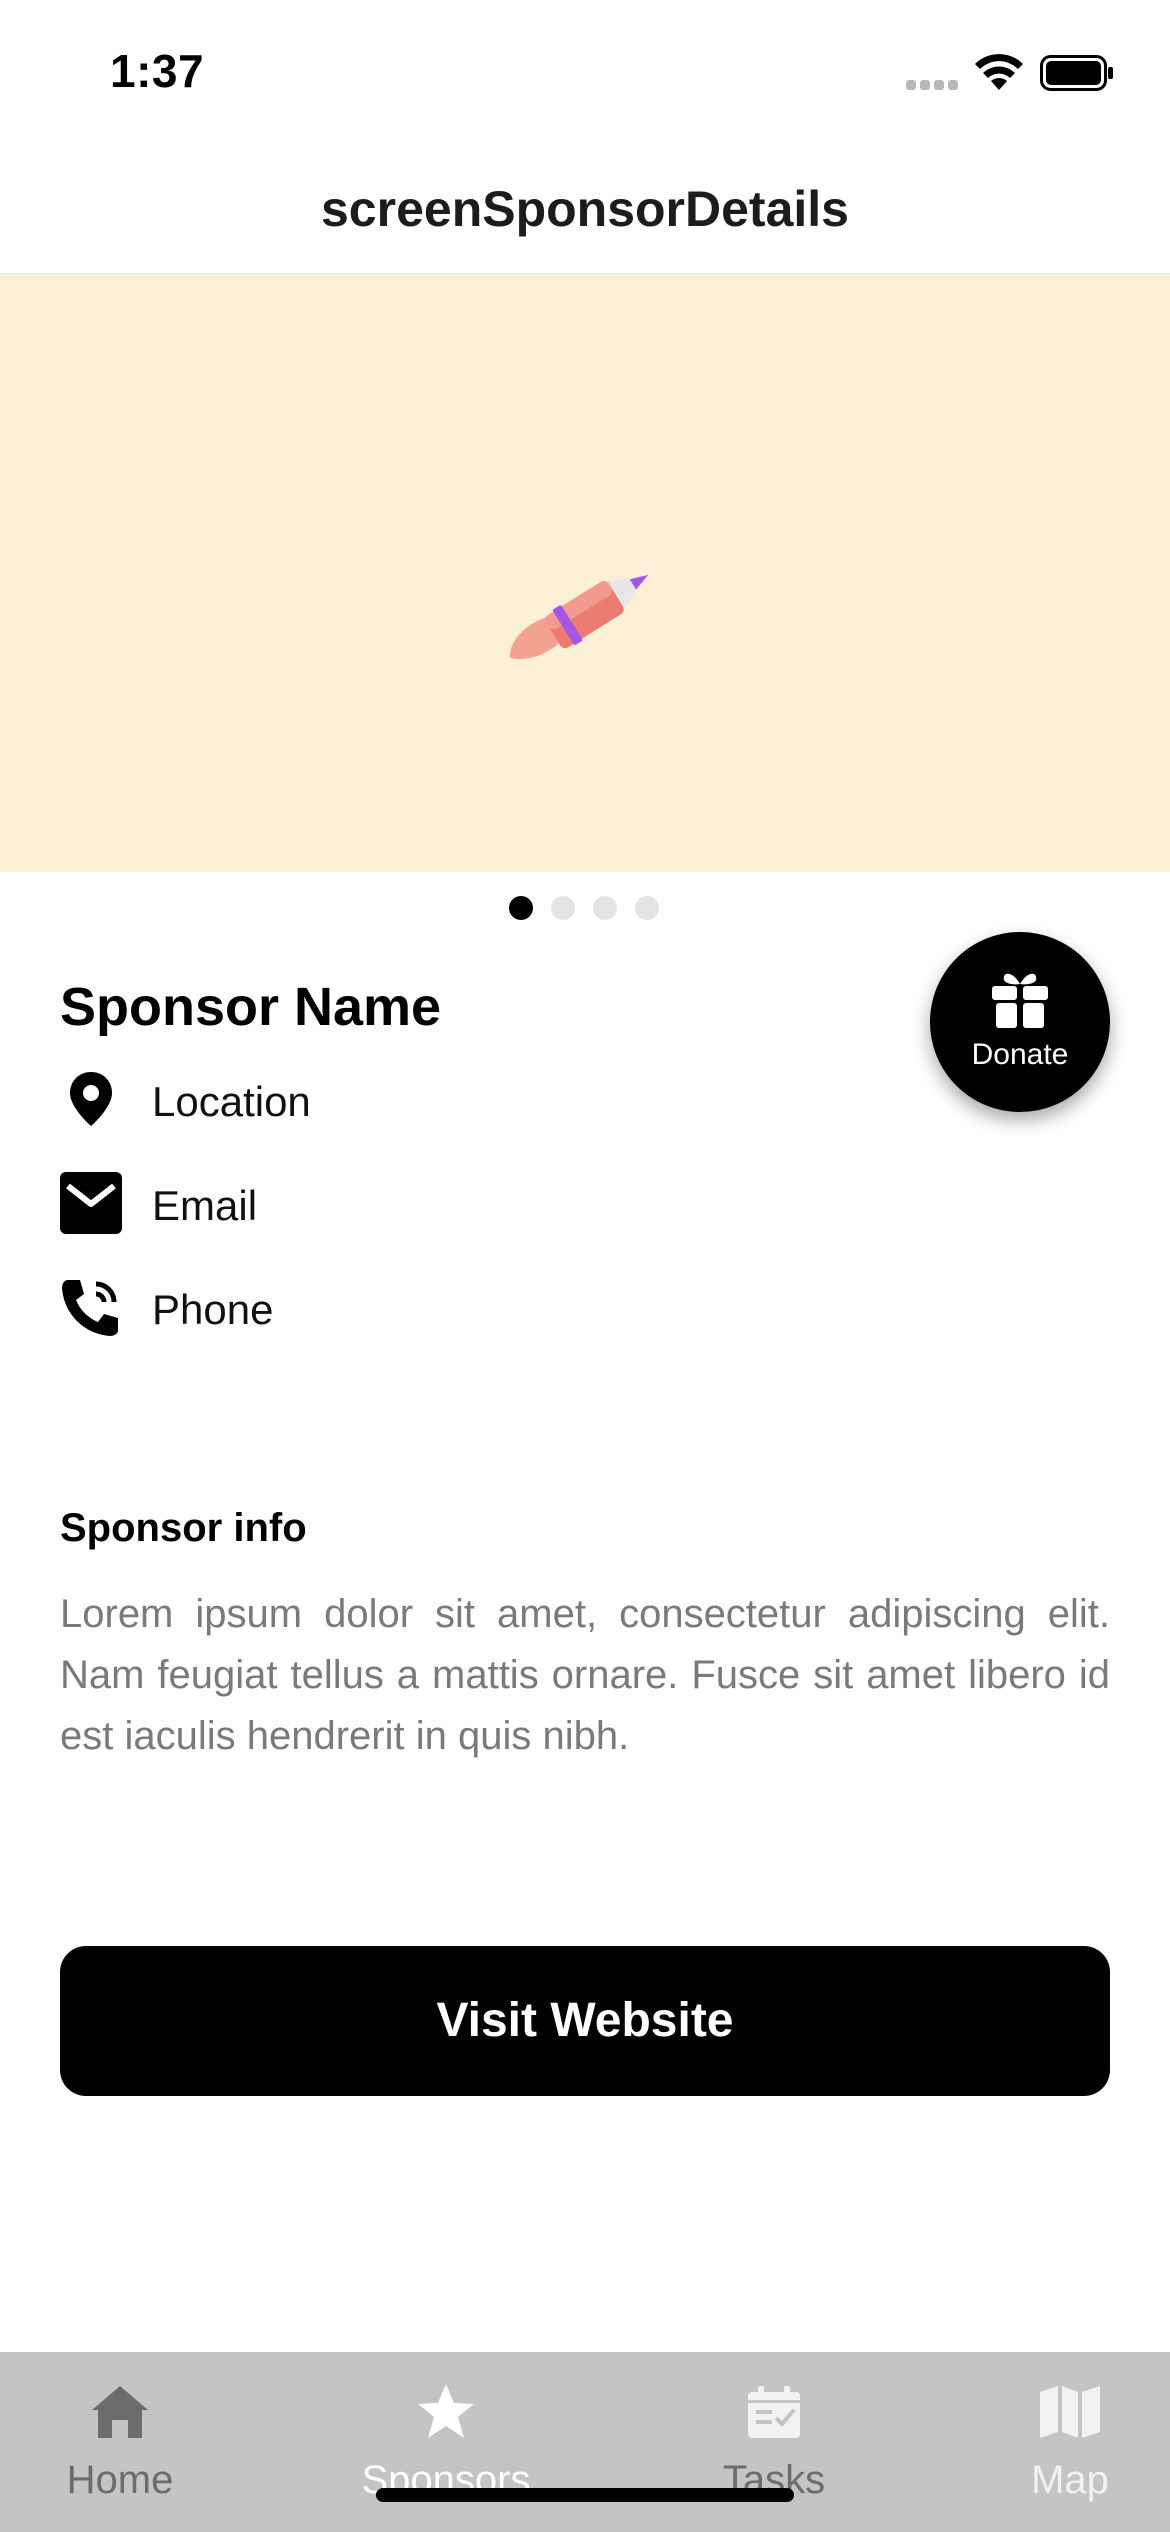  What do you see at coordinates (91, 1203) in the screenshot?
I see `email-icon` at bounding box center [91, 1203].